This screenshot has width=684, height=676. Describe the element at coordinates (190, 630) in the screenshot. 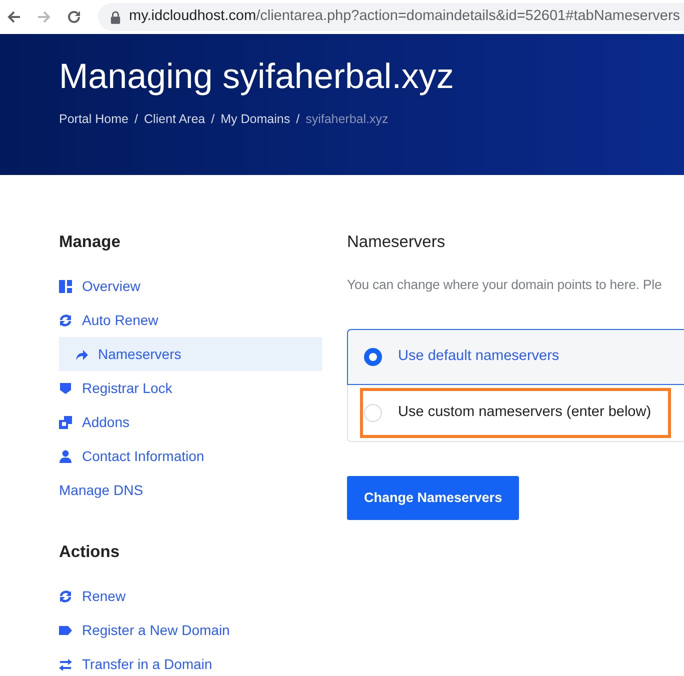

I see `sidebar-link: Register a New Domain` at that location.